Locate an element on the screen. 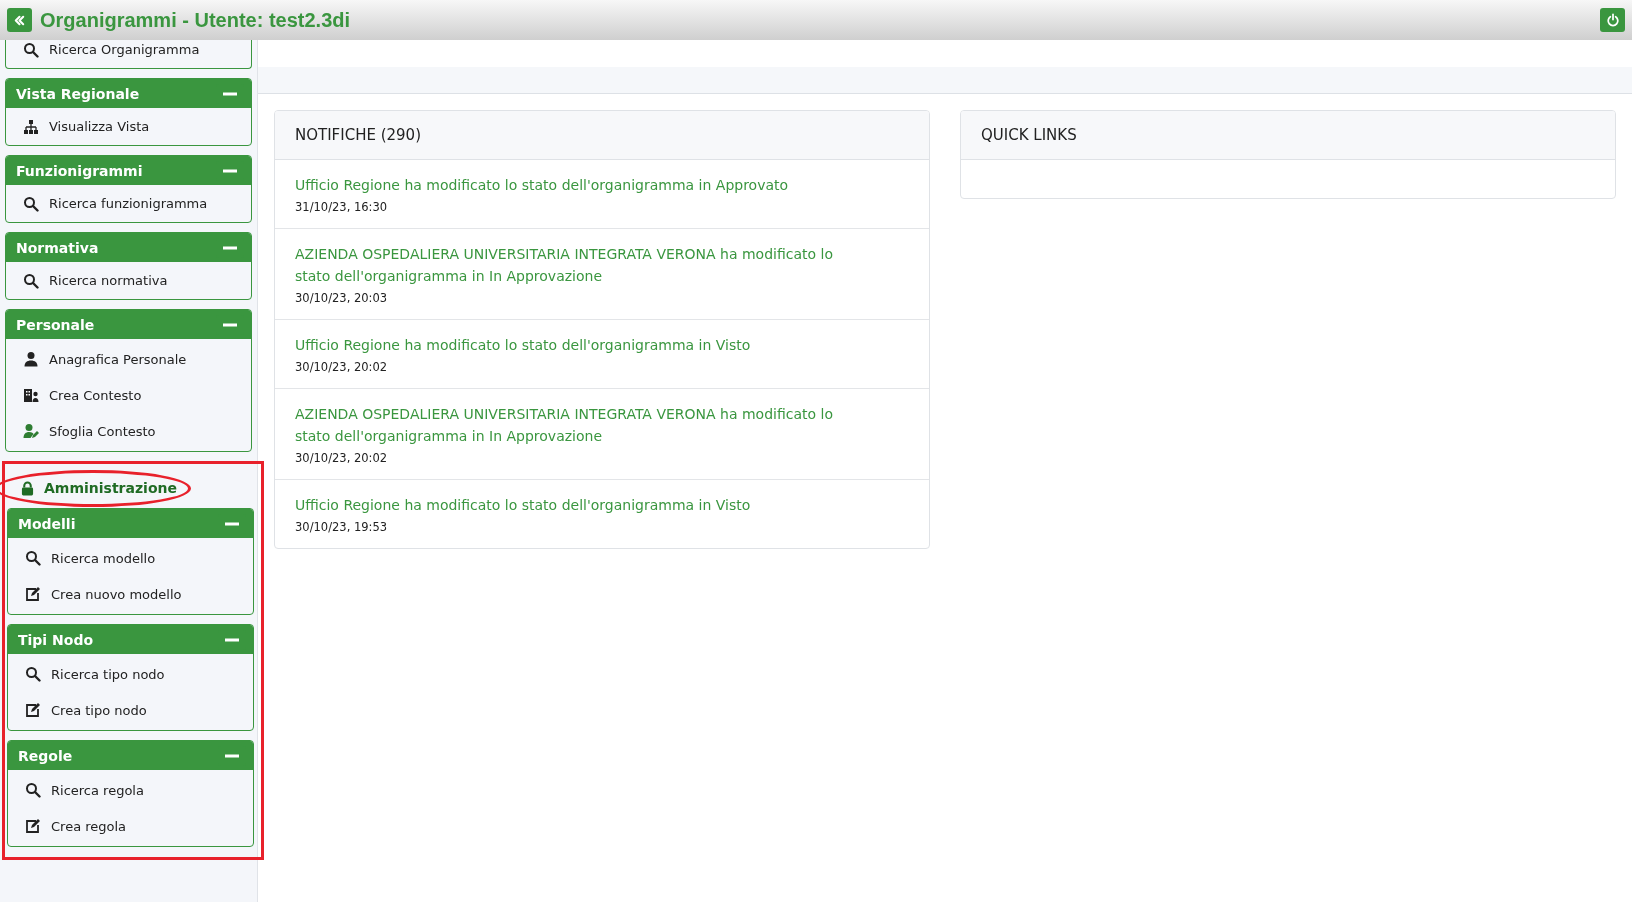 Image resolution: width=1632 pixels, height=902 pixels. panel-title: Vista Regionale is located at coordinates (78, 93).